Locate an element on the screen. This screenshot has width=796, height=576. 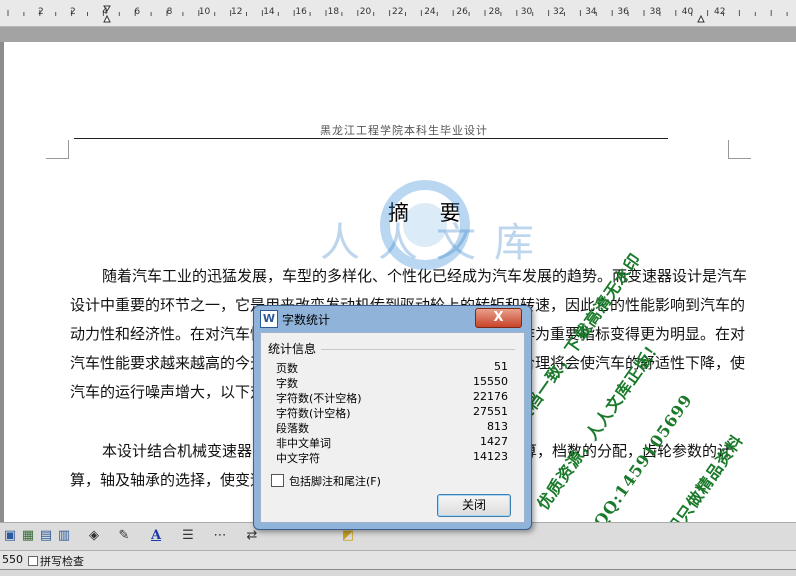
stat-row-words: 字数 15550 is located at coordinates (392, 382).